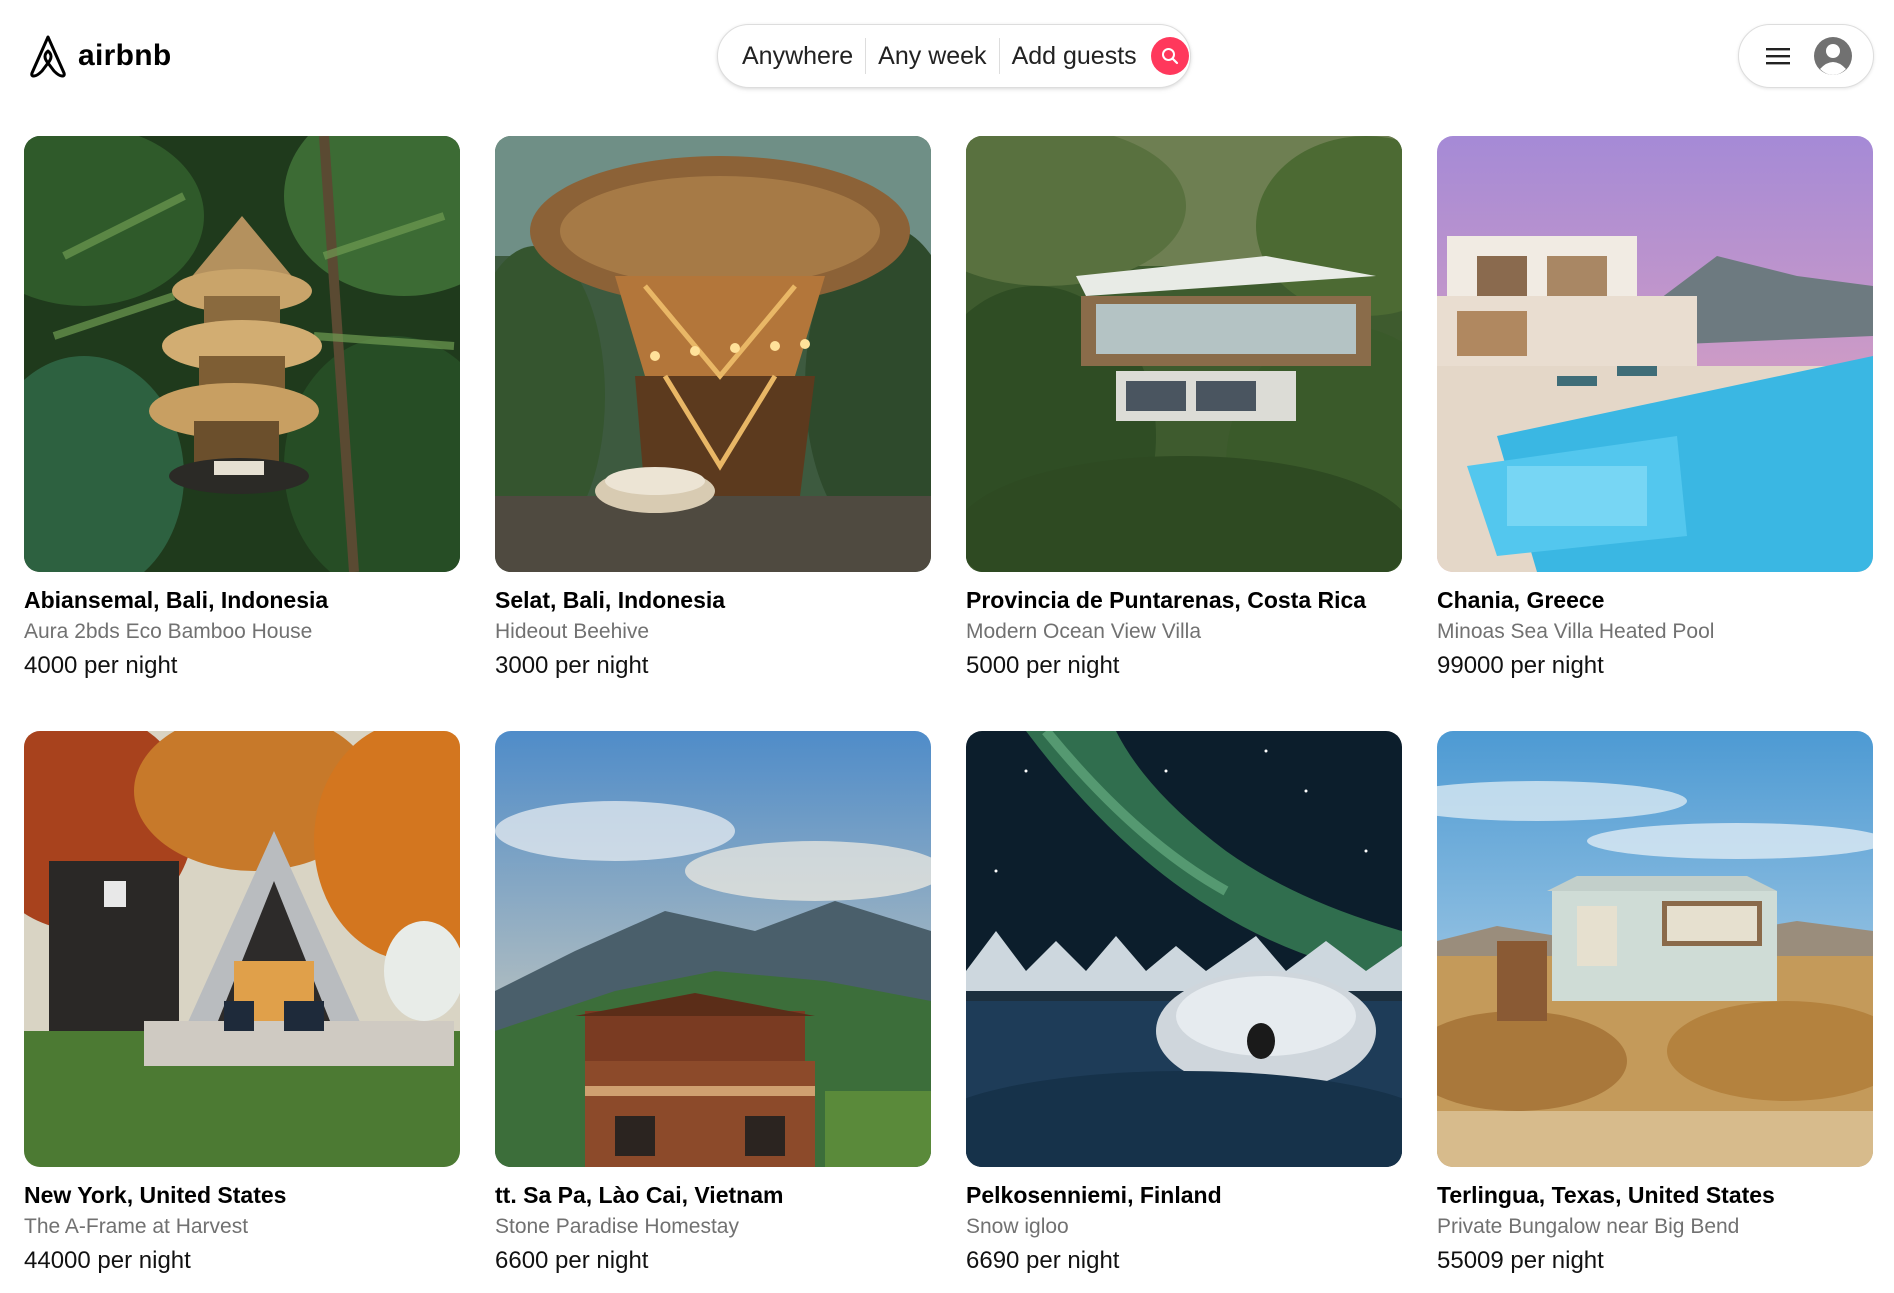 This screenshot has height=1293, width=1894. What do you see at coordinates (107, 1260) in the screenshot?
I see `listing-price: 44000 per night` at bounding box center [107, 1260].